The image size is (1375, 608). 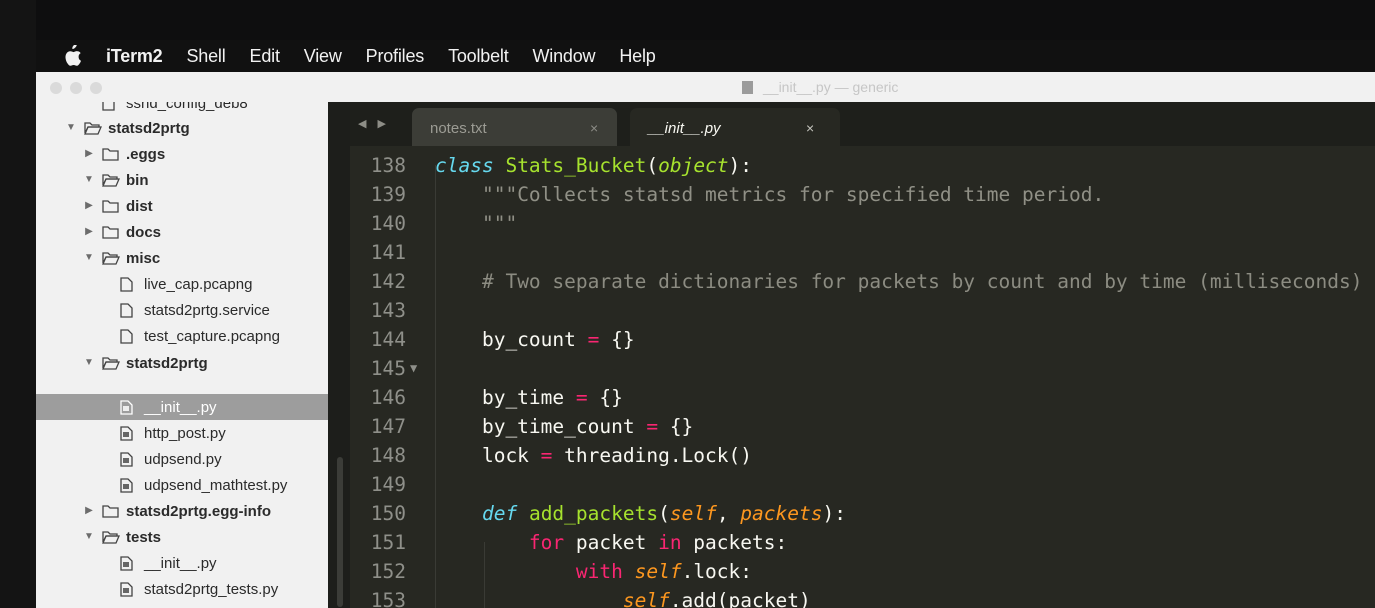 I want to click on code-line: 149, so click(x=862, y=484).